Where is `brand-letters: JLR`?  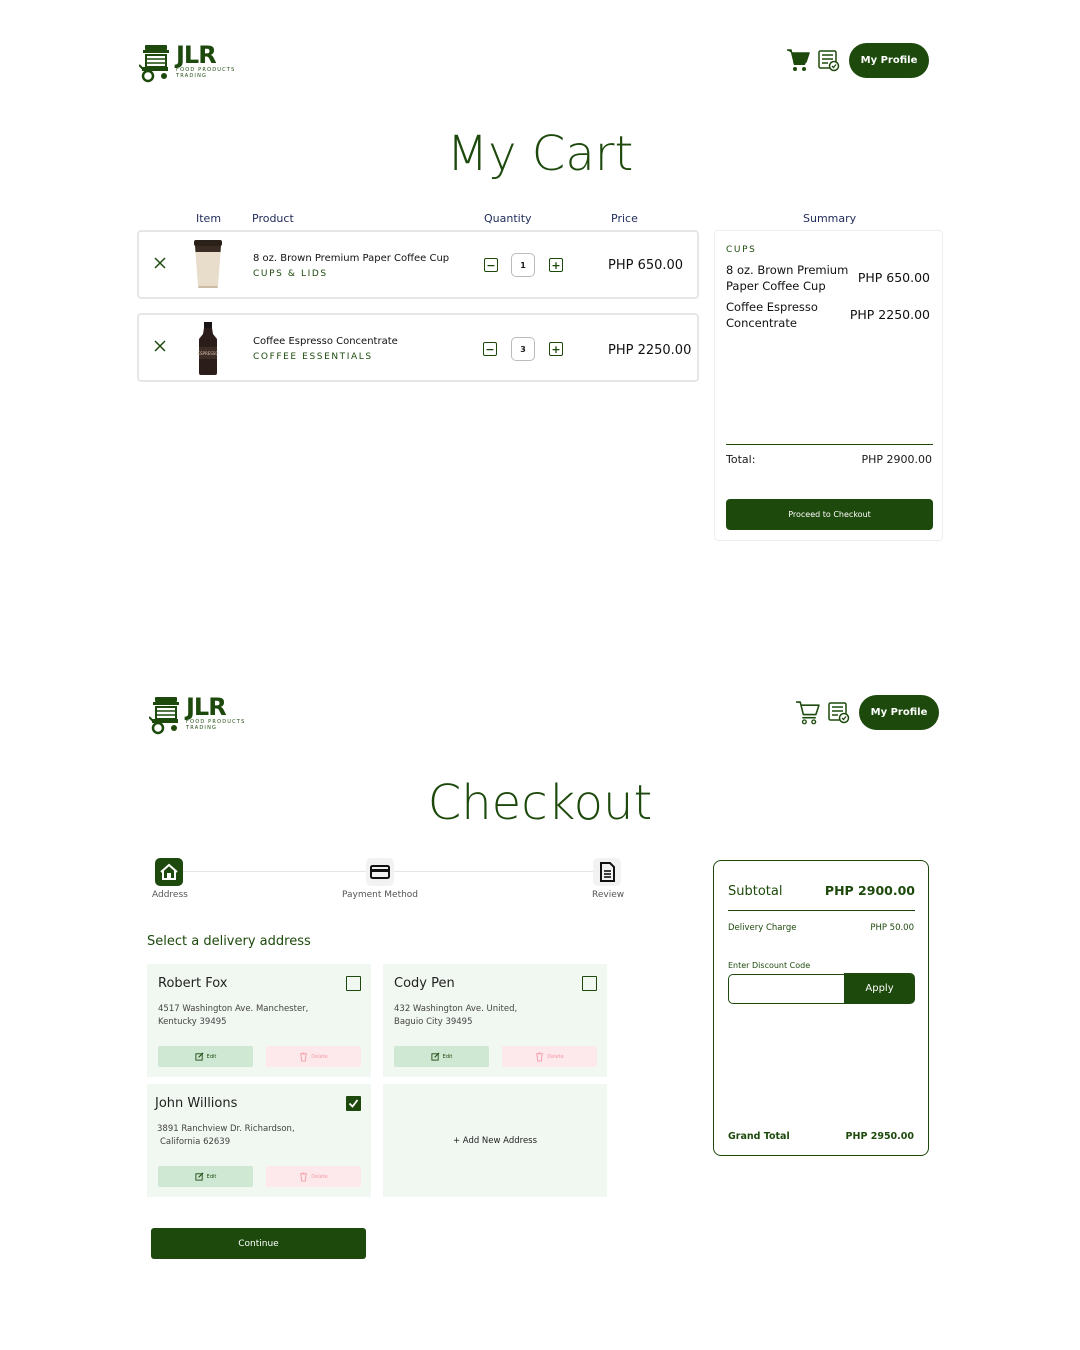 brand-letters: JLR is located at coordinates (206, 707).